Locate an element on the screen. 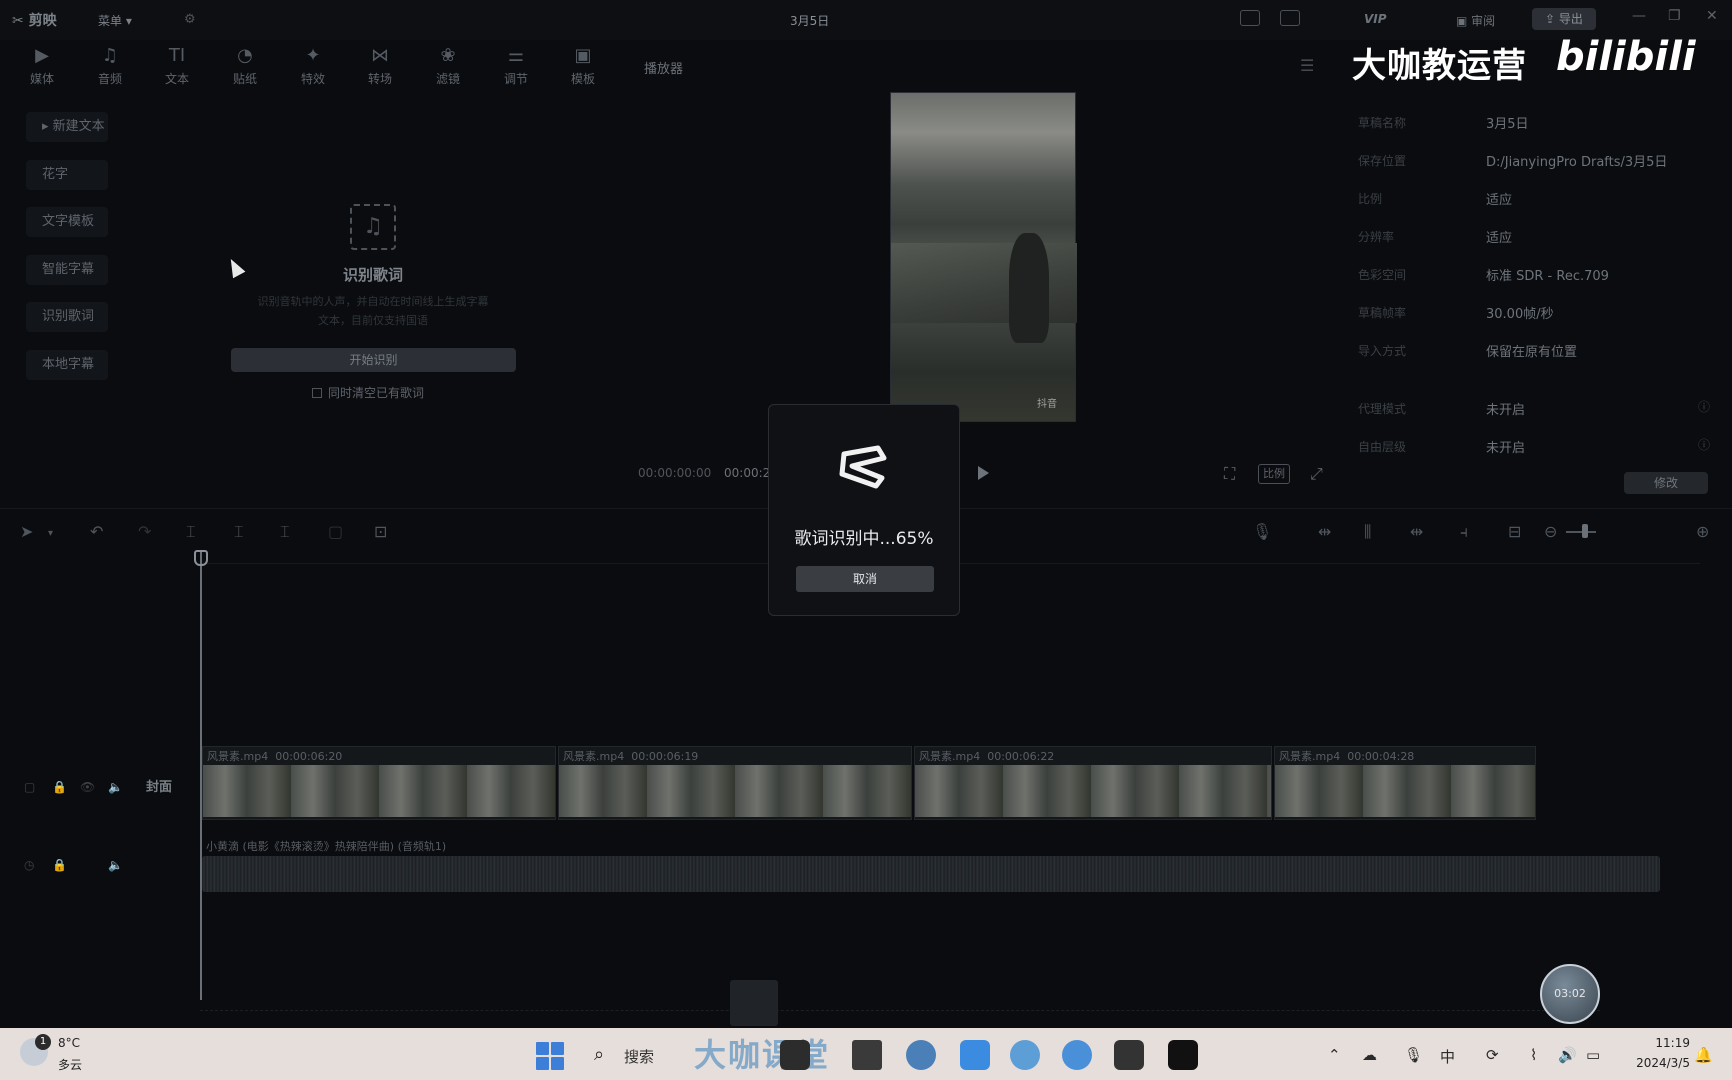  zoom-in-icon: ⊕ is located at coordinates (1702, 531).